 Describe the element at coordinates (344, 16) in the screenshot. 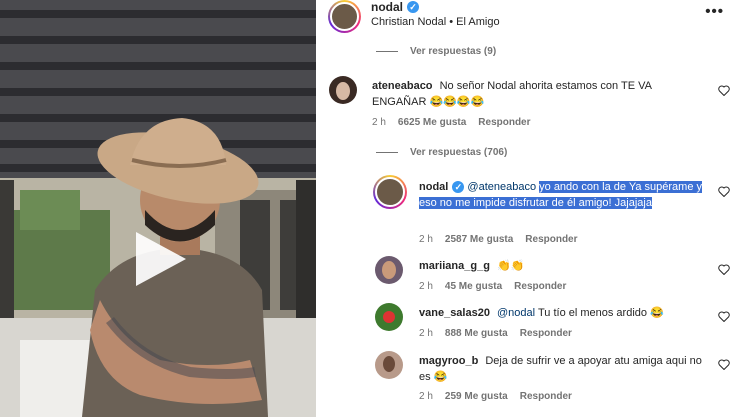

I see `post-author-avatar` at that location.